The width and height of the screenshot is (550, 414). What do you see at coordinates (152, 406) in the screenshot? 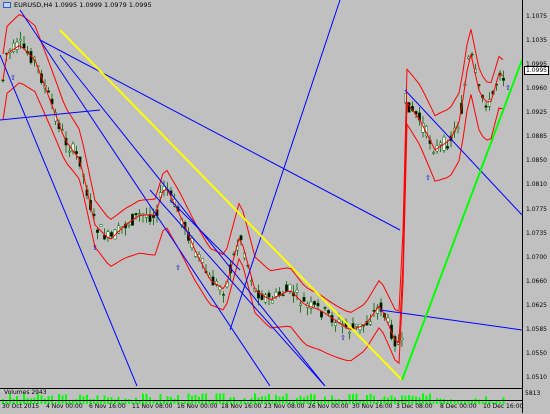
I see `time-label: 11 Nov 08:00` at bounding box center [152, 406].